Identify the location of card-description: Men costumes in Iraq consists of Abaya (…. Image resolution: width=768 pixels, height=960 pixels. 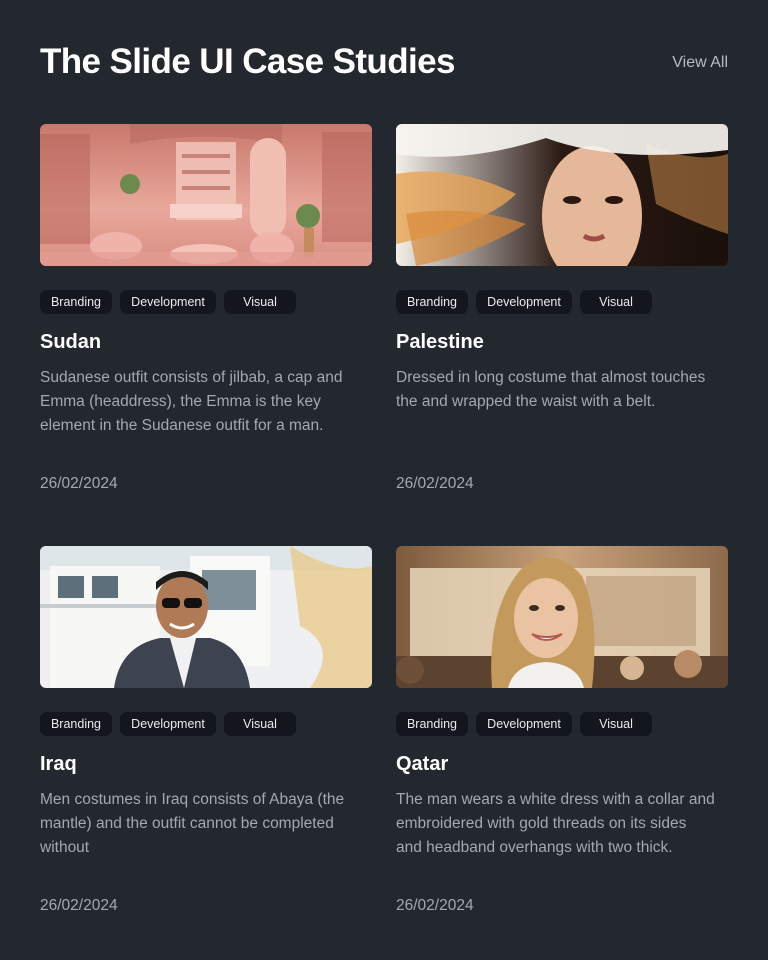
(192, 823).